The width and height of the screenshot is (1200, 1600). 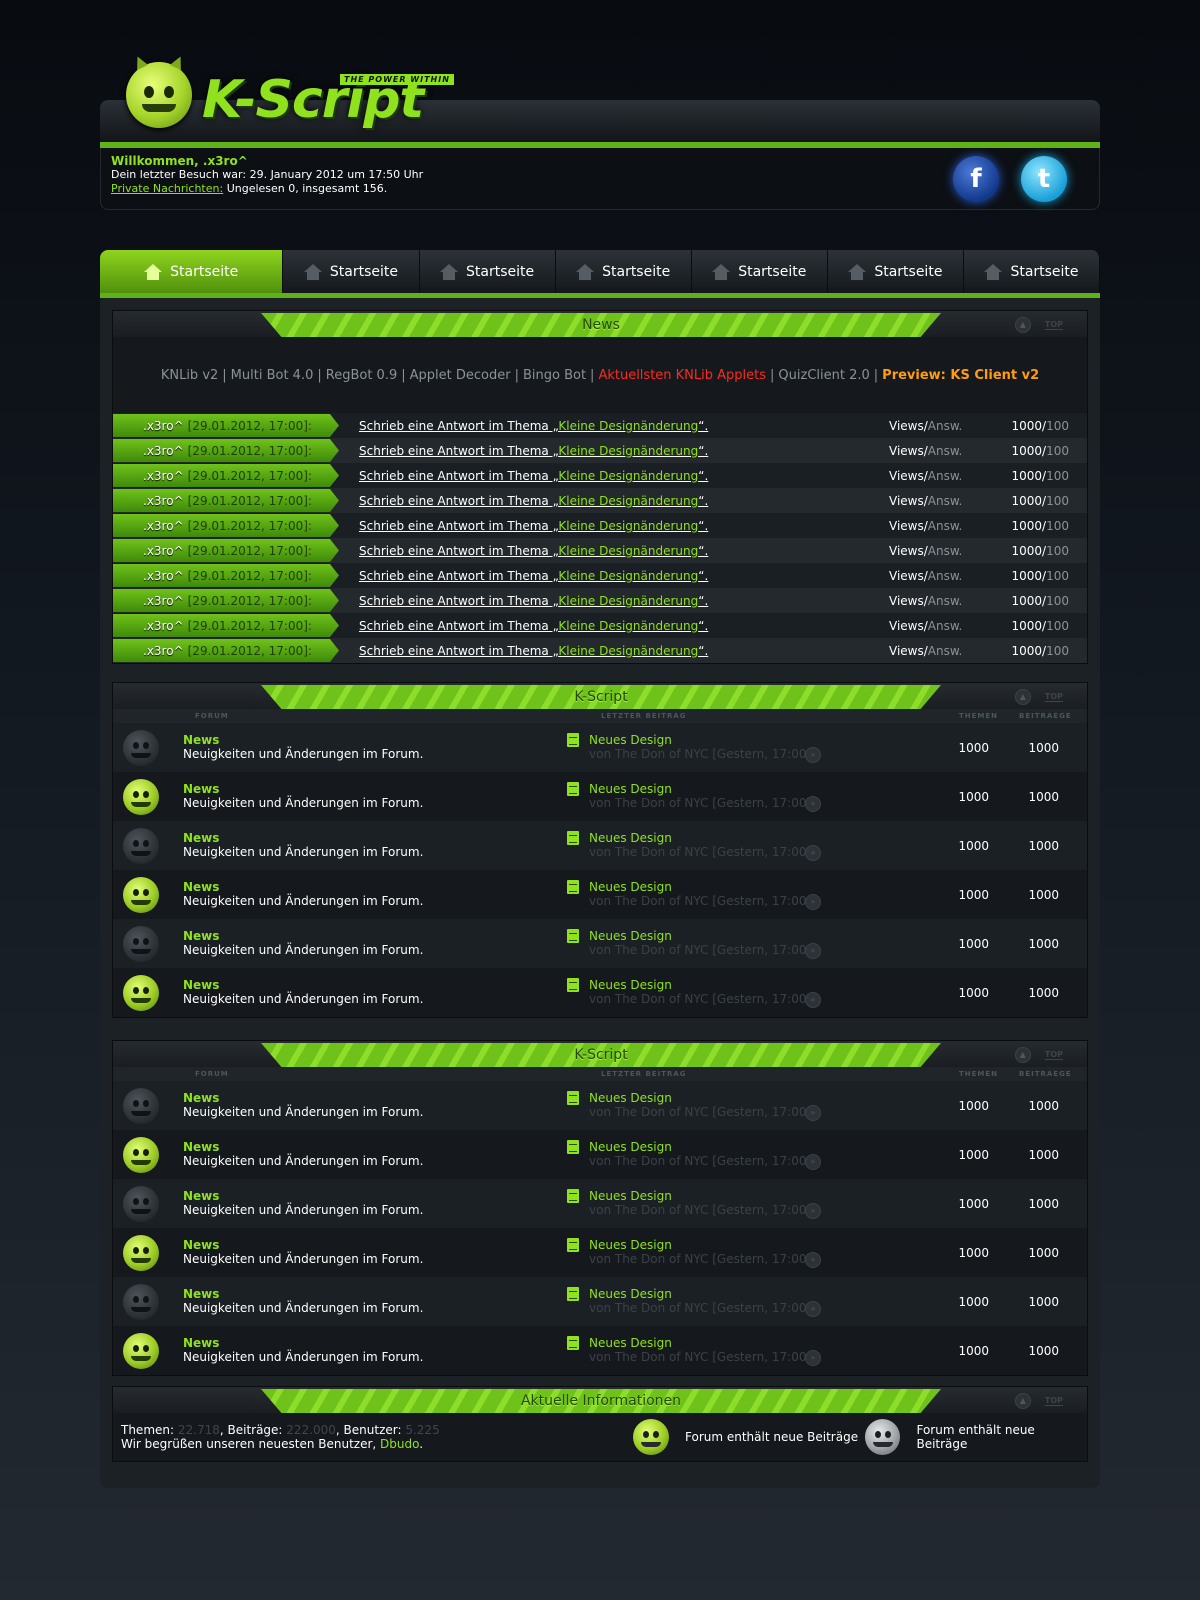 What do you see at coordinates (554, 375) in the screenshot?
I see `news-link: Bingo Bot` at bounding box center [554, 375].